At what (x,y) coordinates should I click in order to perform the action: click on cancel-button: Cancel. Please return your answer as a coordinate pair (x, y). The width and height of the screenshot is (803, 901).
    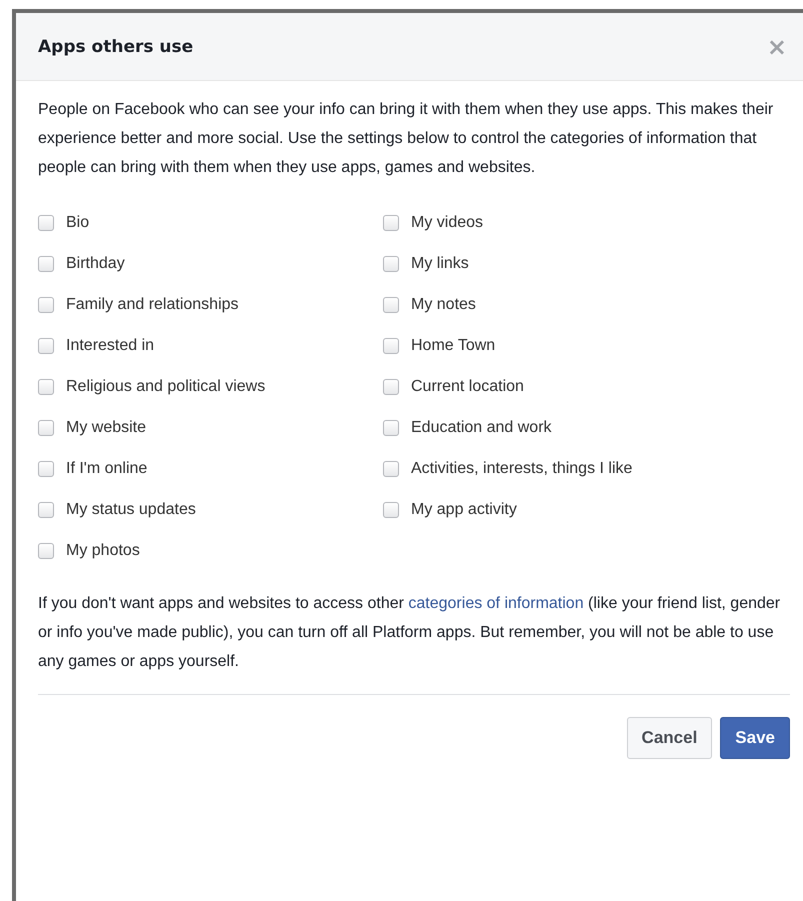
    Looking at the image, I should click on (669, 738).